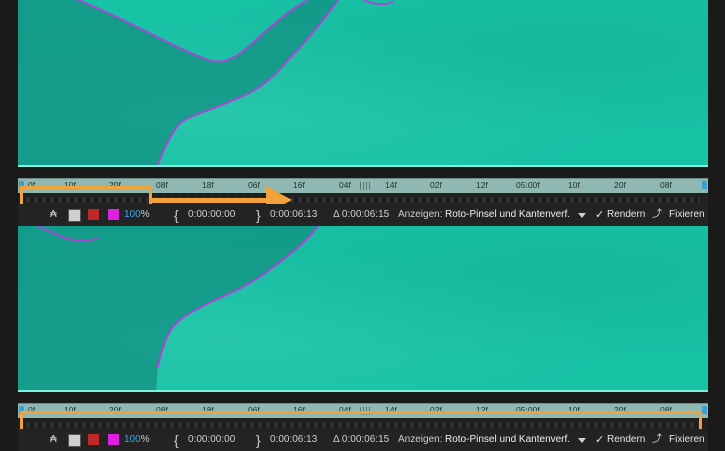  What do you see at coordinates (210, 200) in the screenshot?
I see `arrow-shaft` at bounding box center [210, 200].